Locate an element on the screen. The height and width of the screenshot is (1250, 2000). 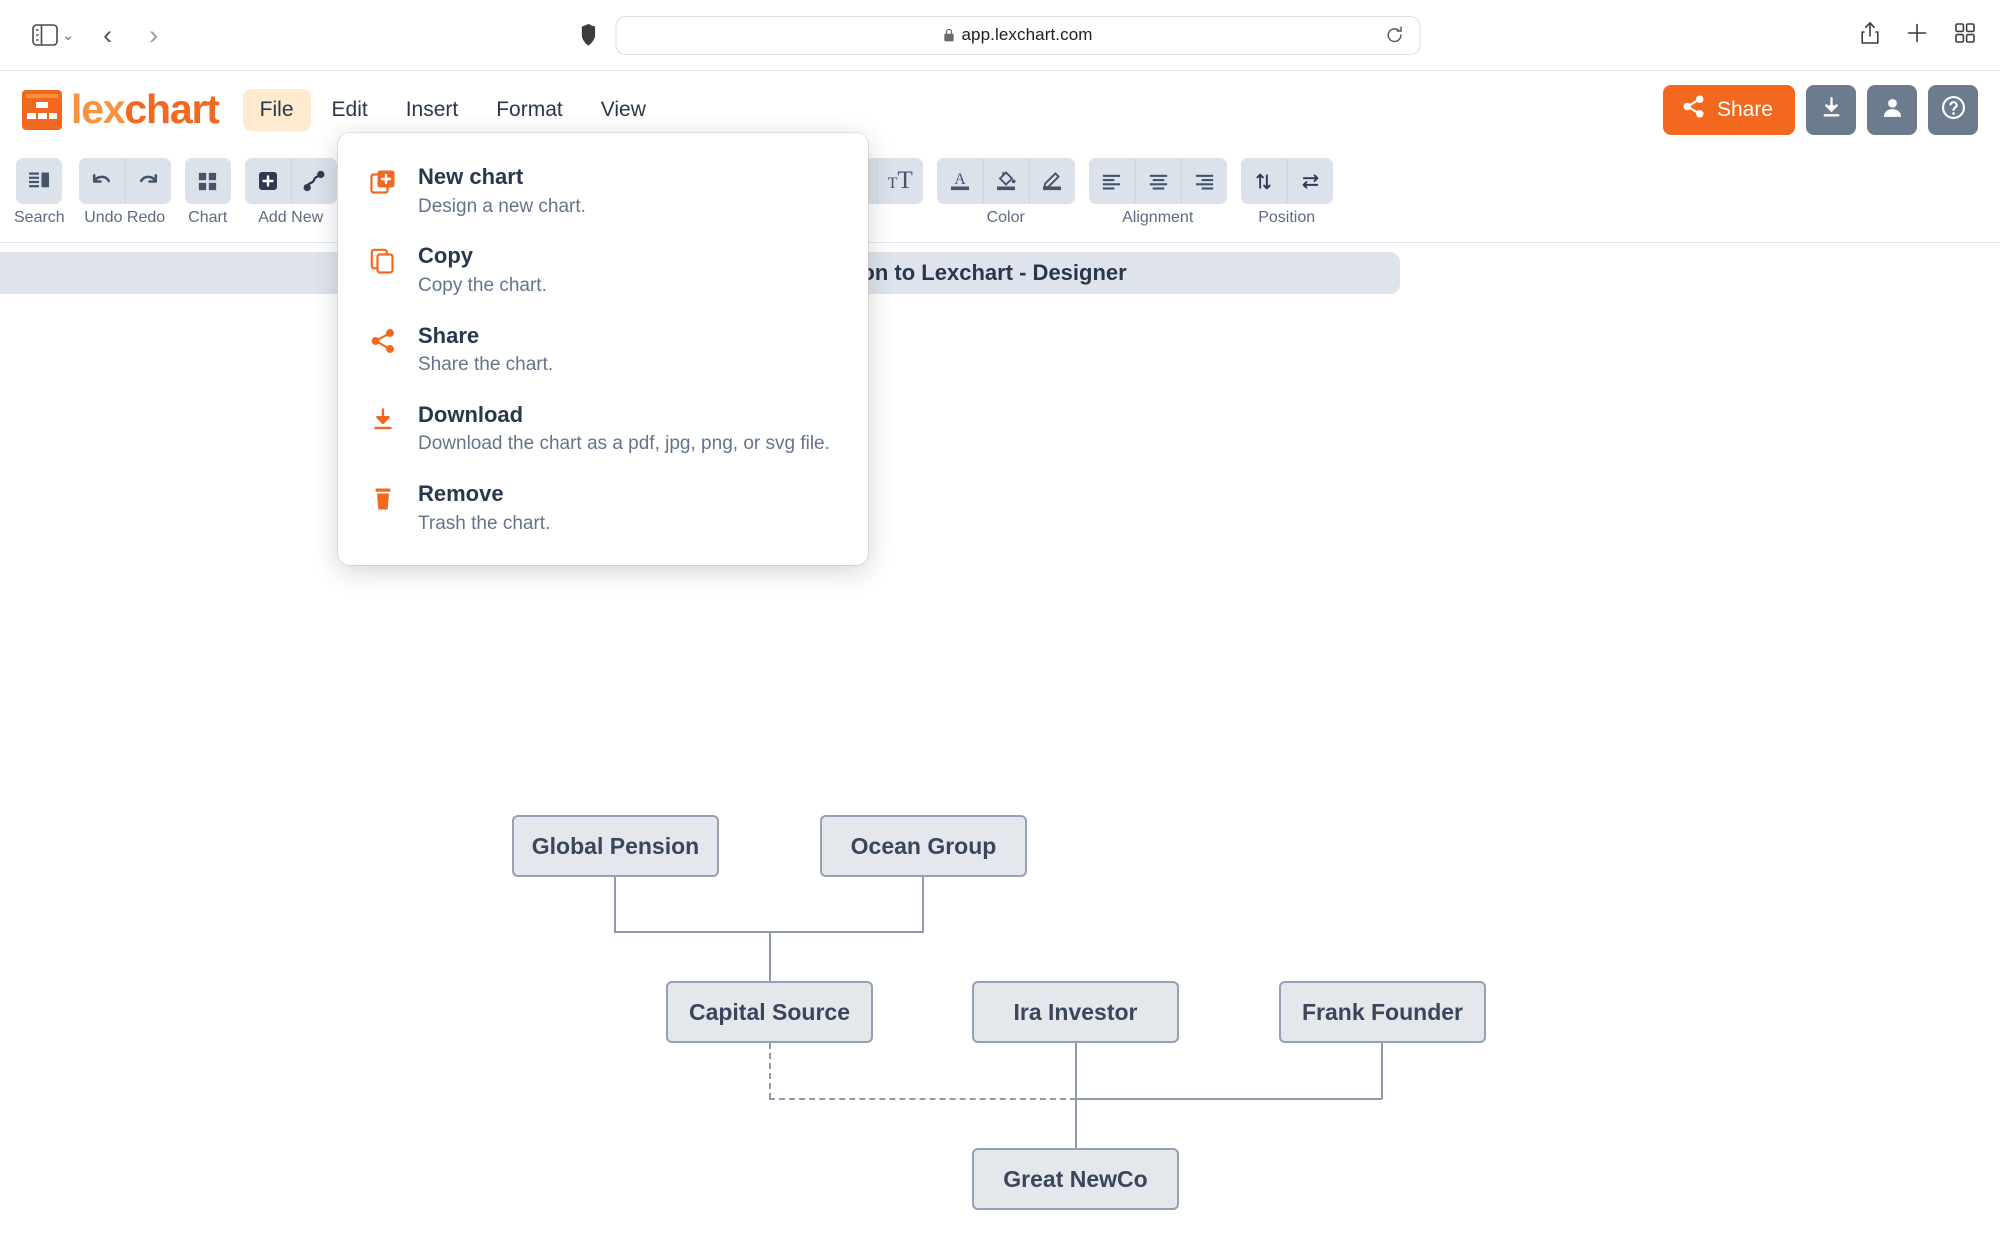
user-icon is located at coordinates (1892, 110).